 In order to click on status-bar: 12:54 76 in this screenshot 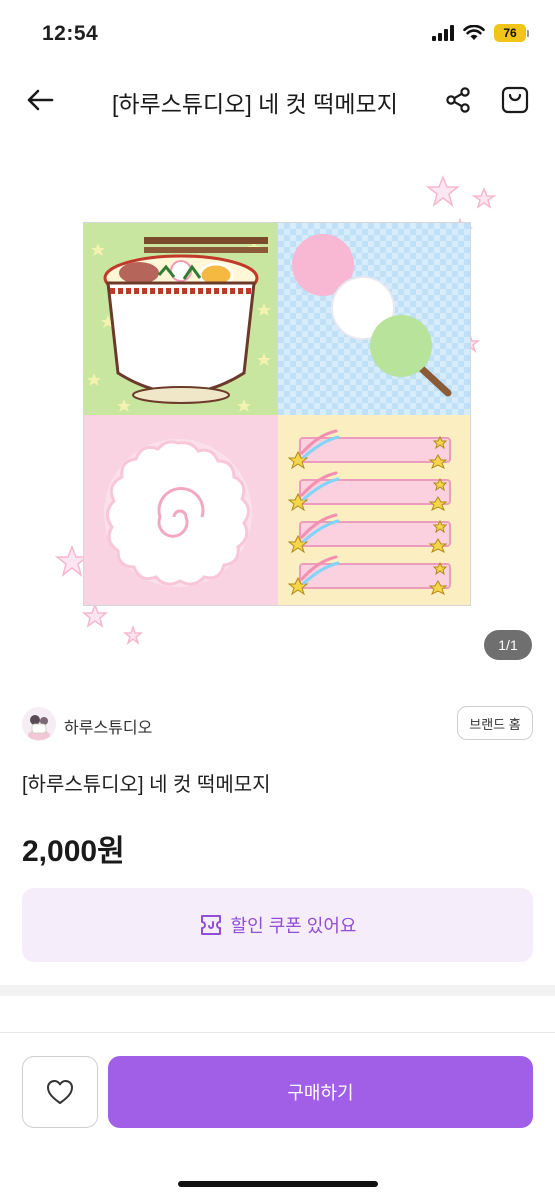, I will do `click(277, 35)`.